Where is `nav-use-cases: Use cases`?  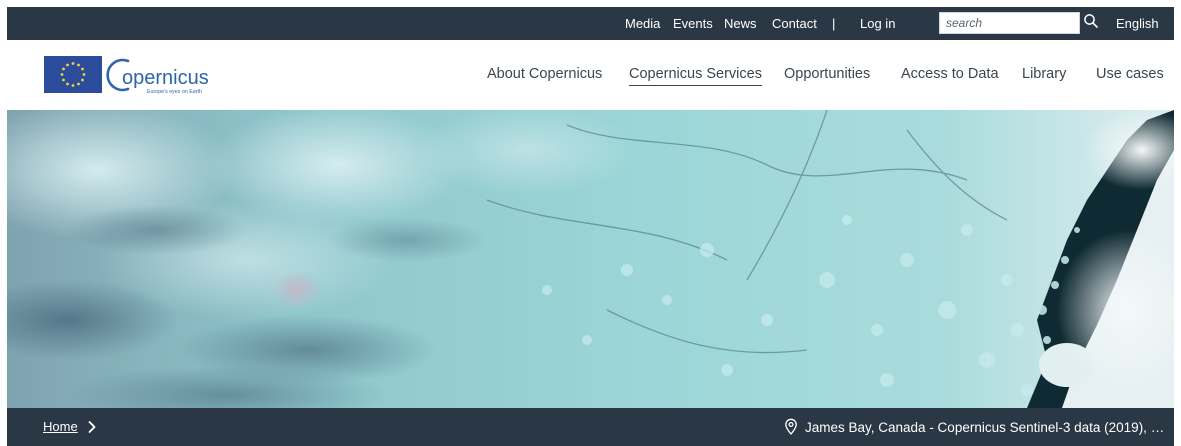
nav-use-cases: Use cases is located at coordinates (1130, 74).